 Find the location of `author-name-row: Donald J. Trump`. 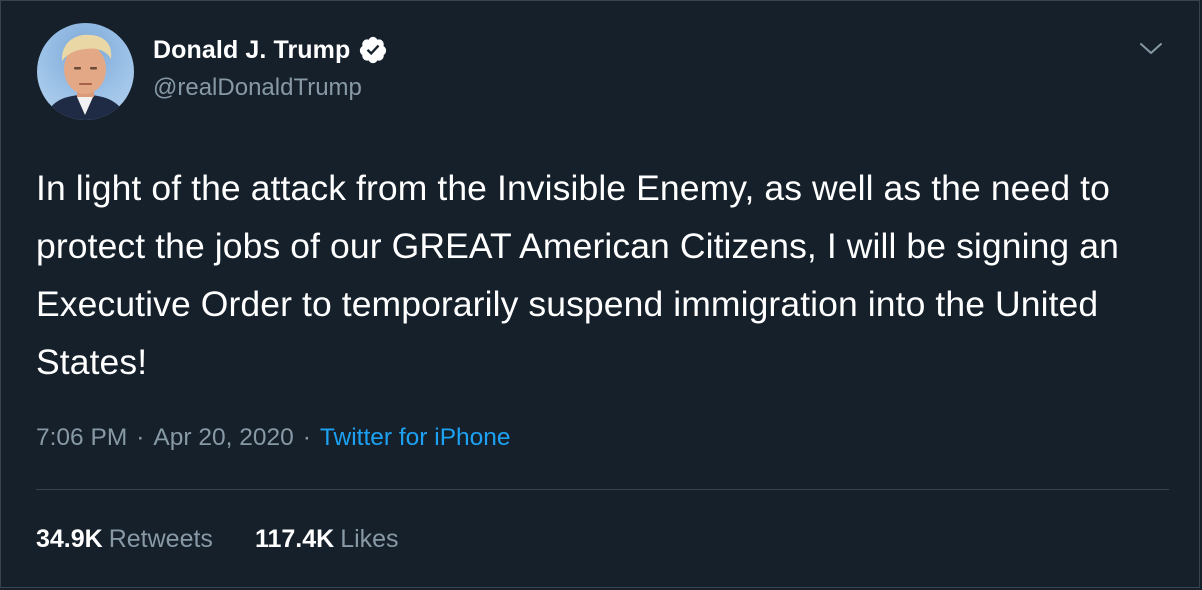

author-name-row: Donald J. Trump is located at coordinates (270, 50).